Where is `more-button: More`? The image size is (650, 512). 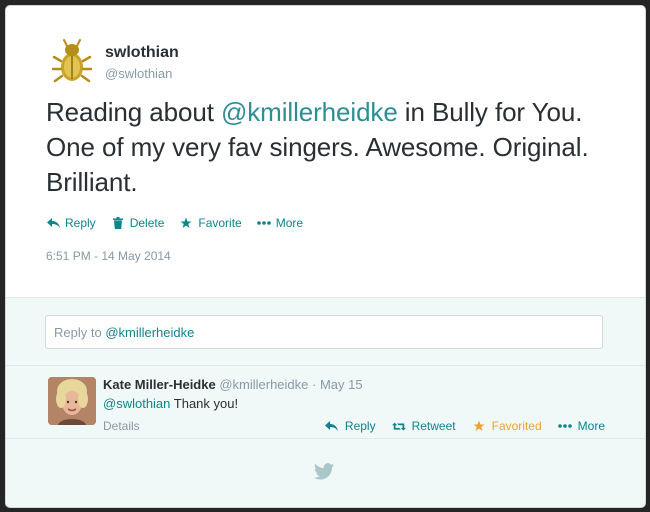
more-button: More is located at coordinates (280, 223).